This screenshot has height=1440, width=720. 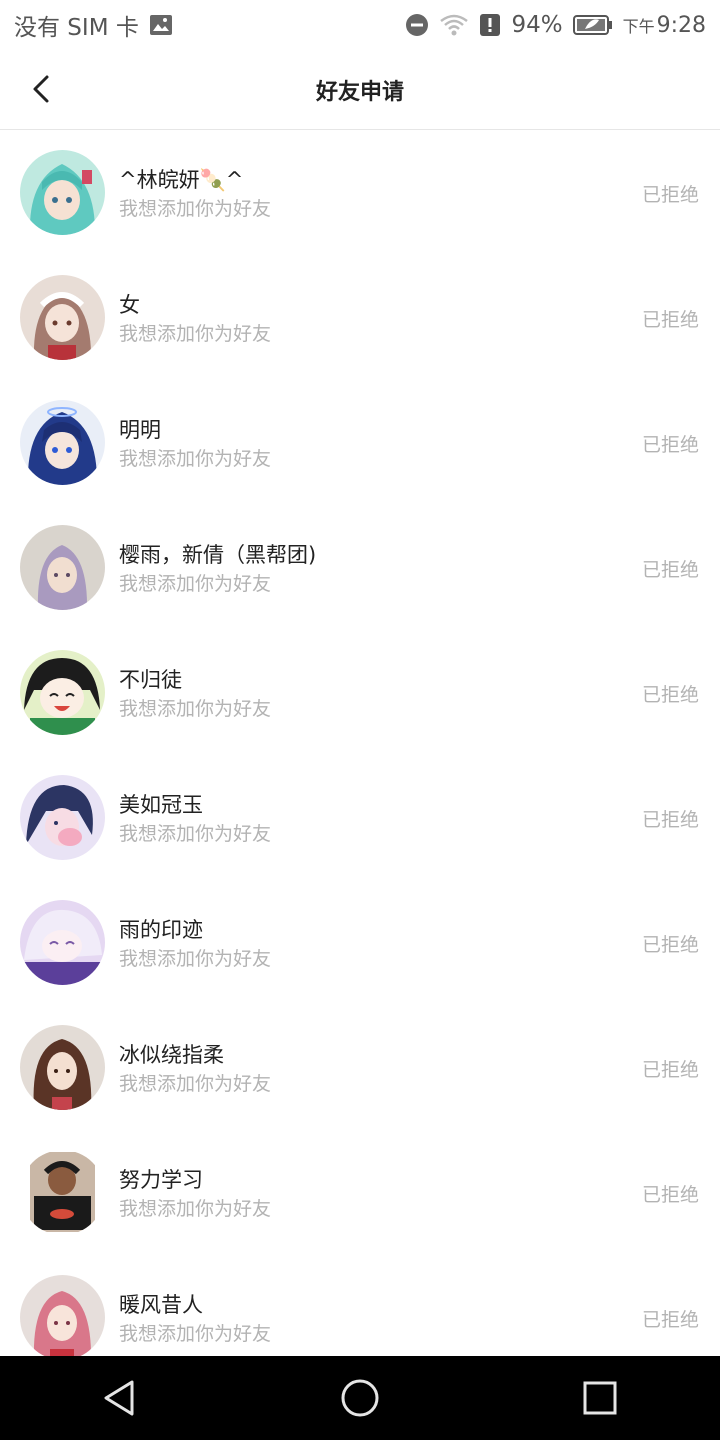 I want to click on requester-name: 暖风昔人, so click(x=161, y=1305).